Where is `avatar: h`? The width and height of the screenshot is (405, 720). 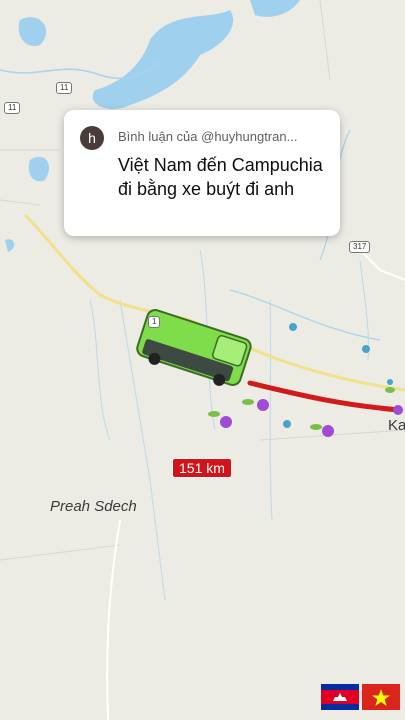
avatar: h is located at coordinates (92, 138).